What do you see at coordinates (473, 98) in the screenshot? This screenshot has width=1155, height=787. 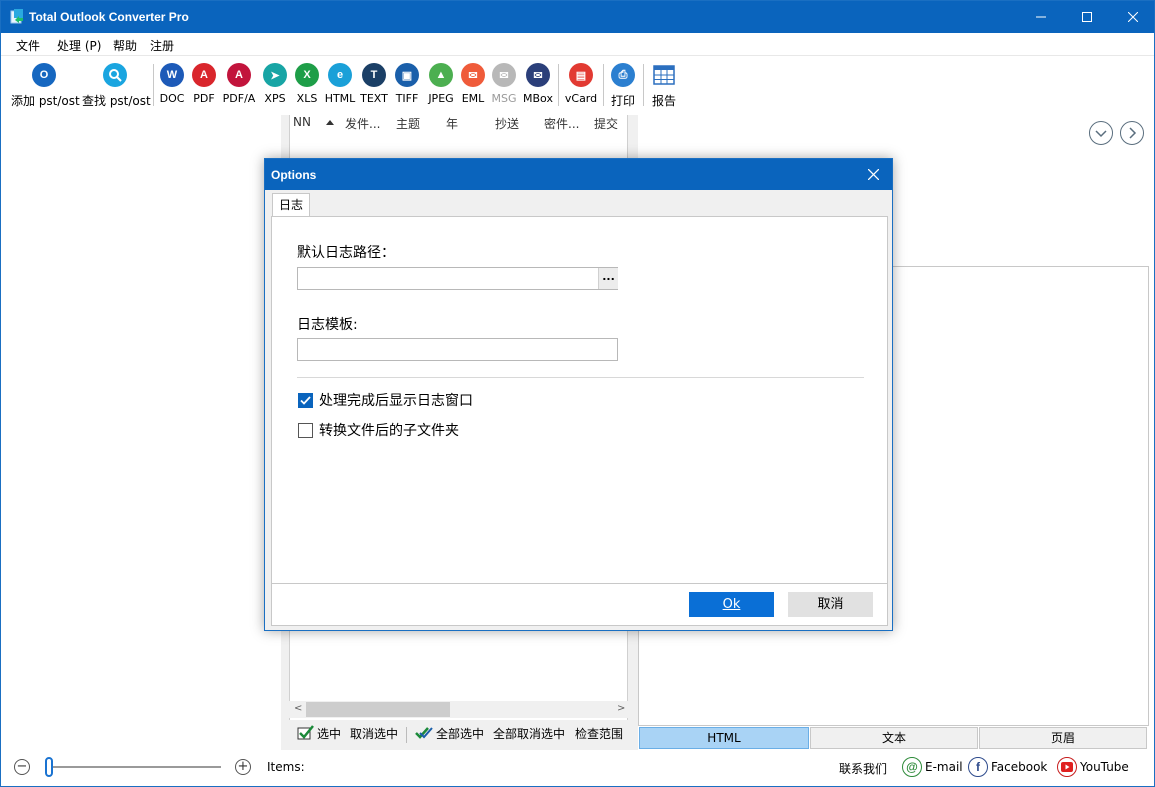 I see `eml-label: EML` at bounding box center [473, 98].